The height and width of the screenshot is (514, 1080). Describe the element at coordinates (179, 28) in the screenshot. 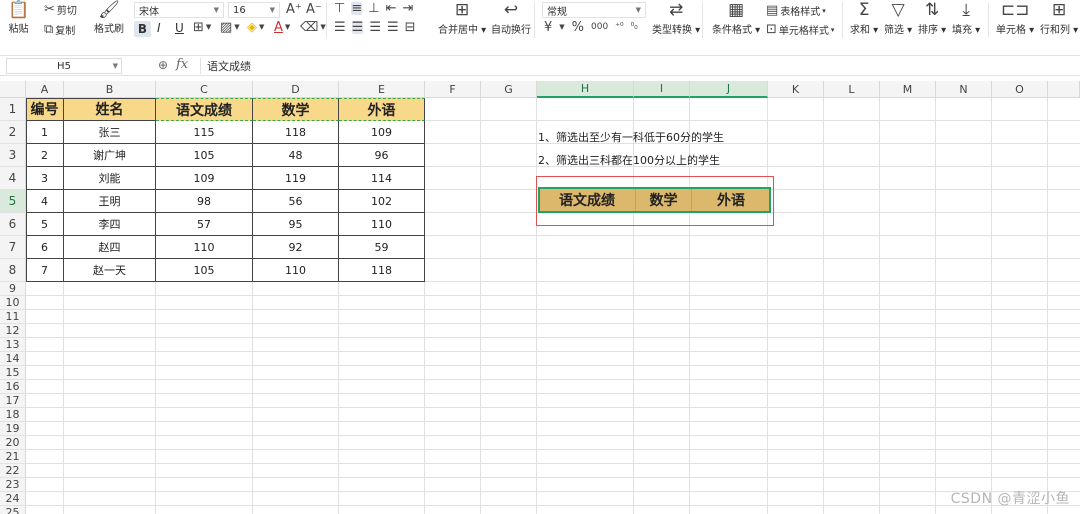

I see `underline-button: U` at that location.